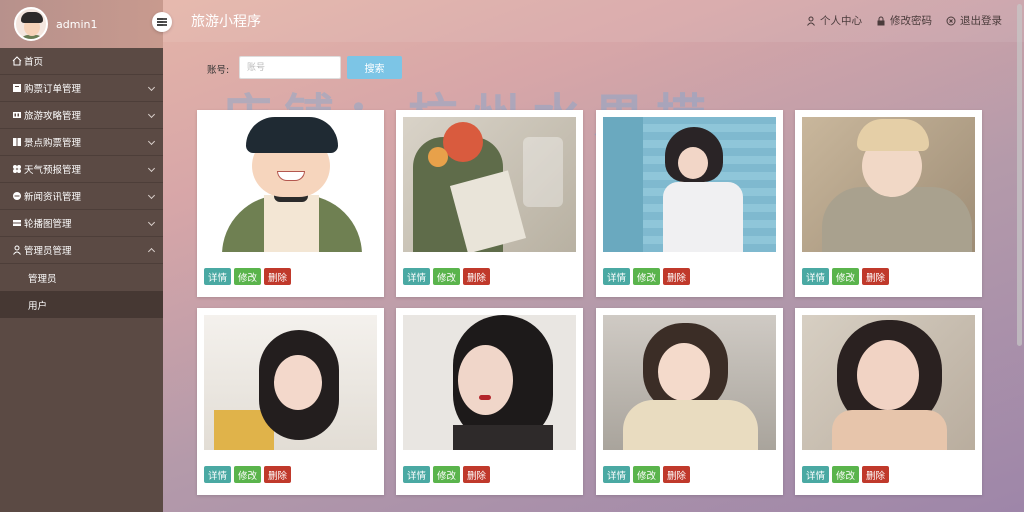 The width and height of the screenshot is (1024, 512). What do you see at coordinates (374, 67) in the screenshot?
I see `search-button: 搜索` at bounding box center [374, 67].